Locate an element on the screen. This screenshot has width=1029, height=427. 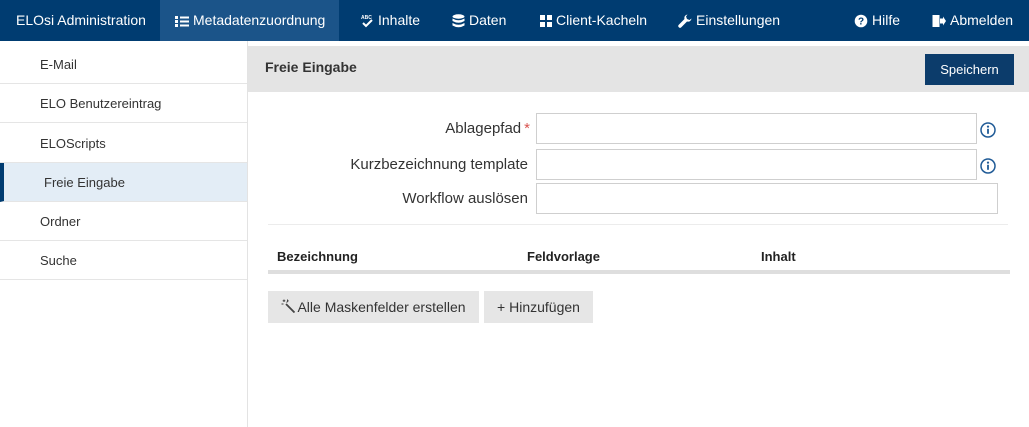
workflow-input is located at coordinates (767, 198).